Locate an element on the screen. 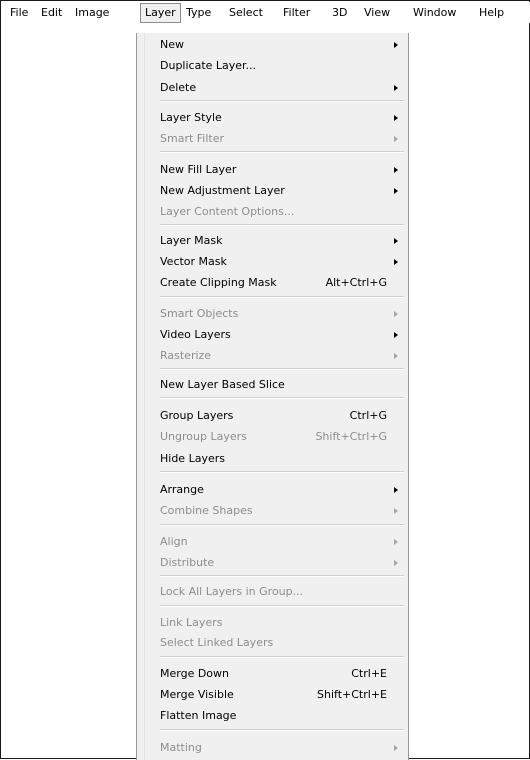 Image resolution: width=530 pixels, height=760 pixels. menu-item-vector-mask: Vector Mask is located at coordinates (273, 262).